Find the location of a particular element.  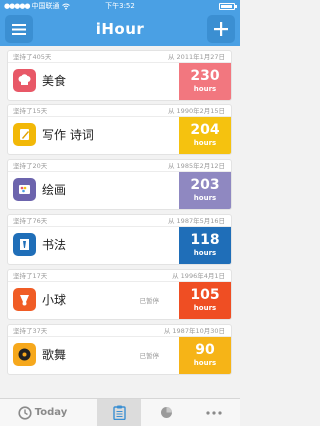

activity-name: 美食 is located at coordinates (54, 81).